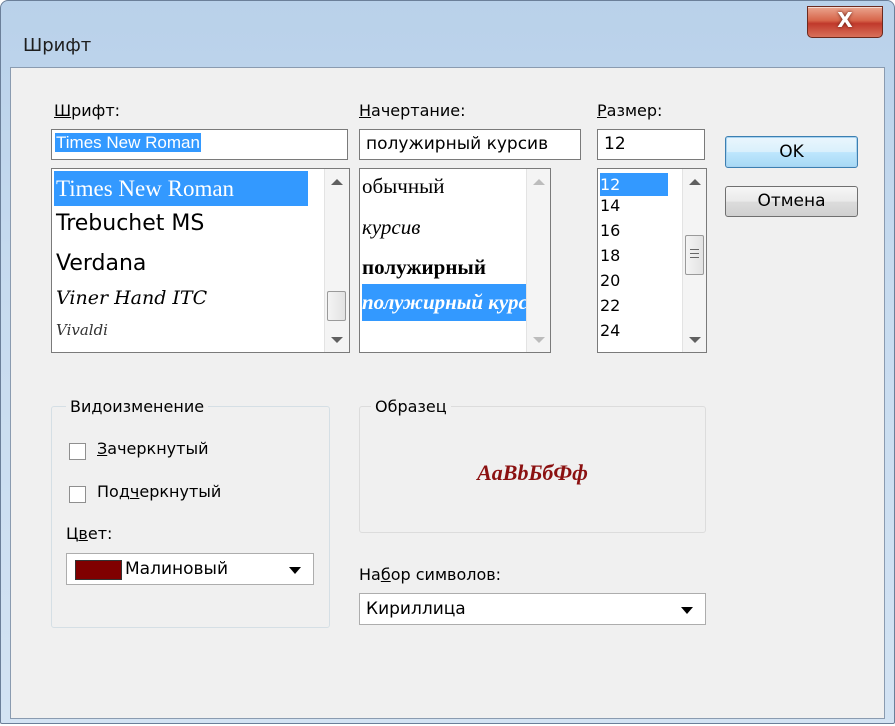 The width and height of the screenshot is (895, 726). Describe the element at coordinates (159, 491) in the screenshot. I see `underline-label: Подчеркнутый` at that location.